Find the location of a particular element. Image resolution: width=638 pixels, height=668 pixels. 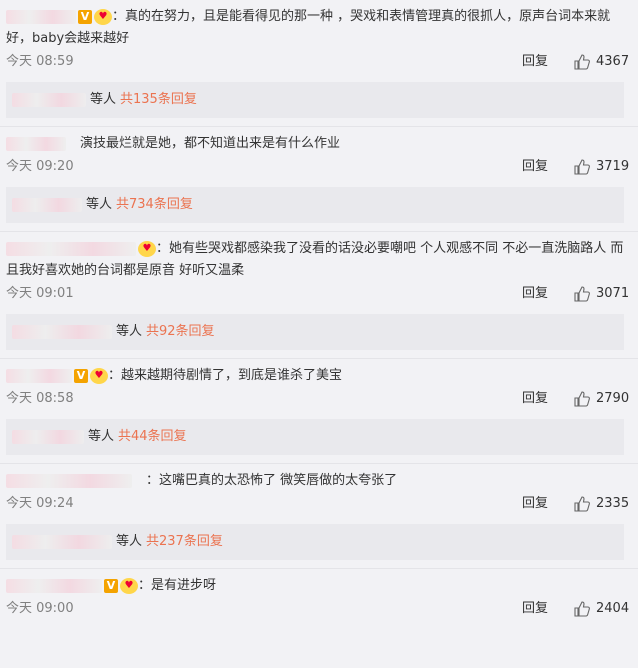

replies-count-link: 共92条回复 is located at coordinates (180, 331).